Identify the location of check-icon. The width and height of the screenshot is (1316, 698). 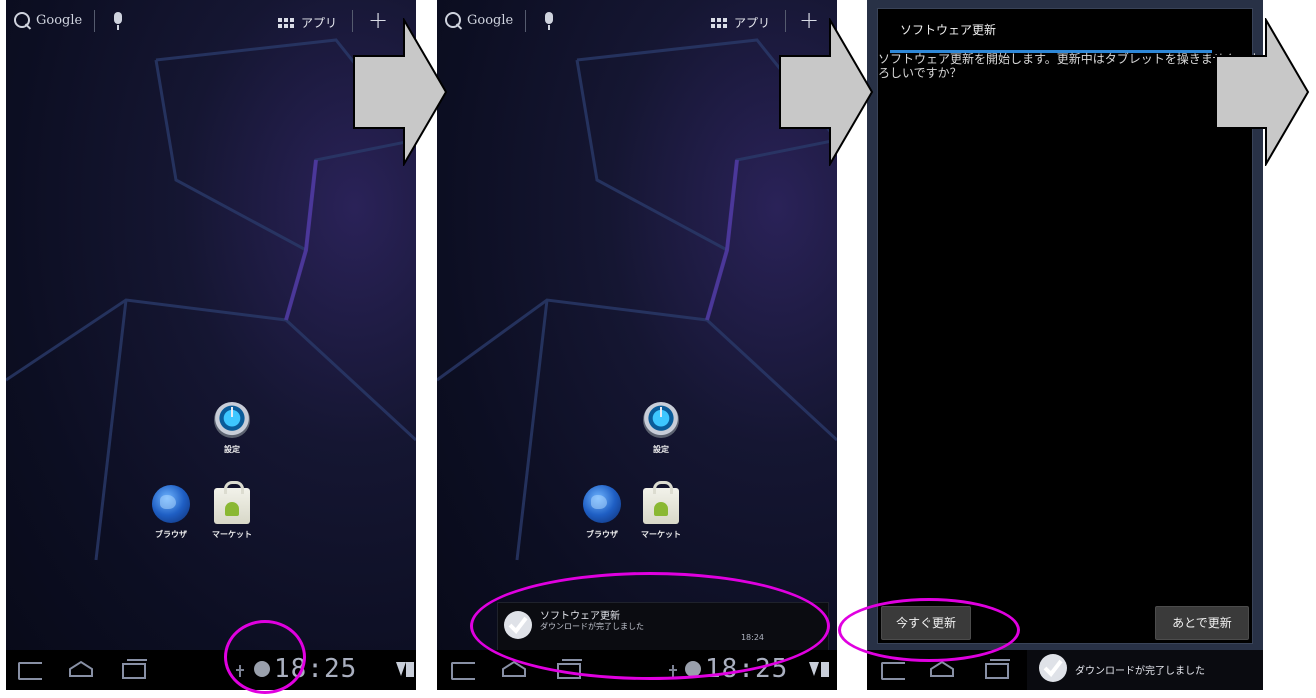
(1053, 668).